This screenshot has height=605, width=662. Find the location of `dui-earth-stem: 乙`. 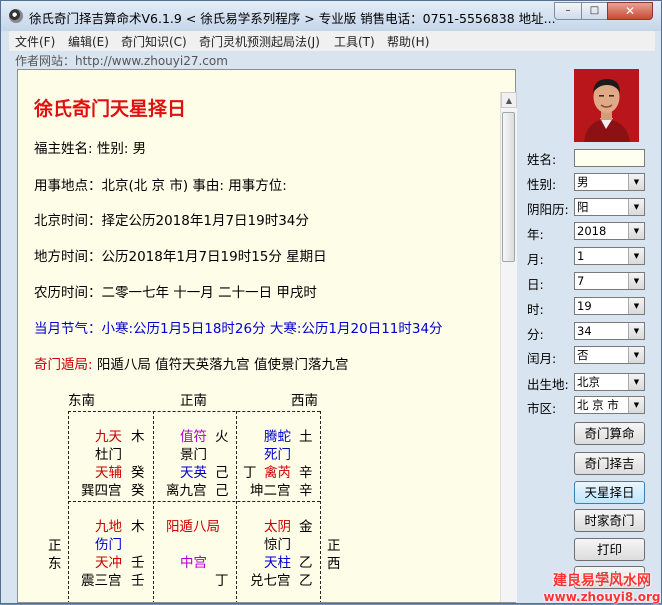

dui-earth-stem: 乙 is located at coordinates (306, 581).